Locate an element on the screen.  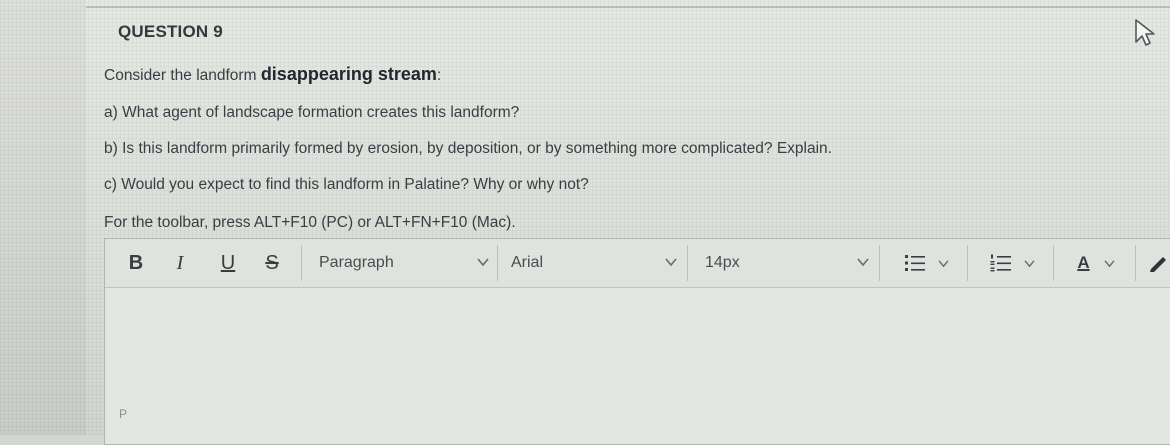
strikethrough-button: S is located at coordinates (272, 263).